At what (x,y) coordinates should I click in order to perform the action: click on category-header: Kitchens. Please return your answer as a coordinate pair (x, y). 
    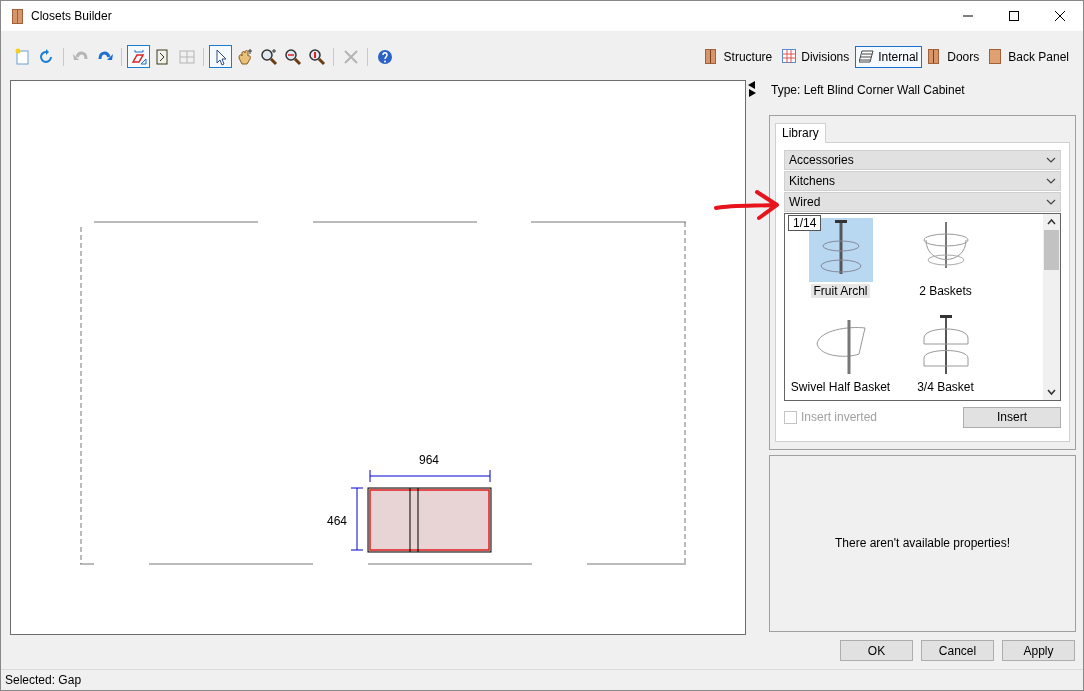
    Looking at the image, I should click on (922, 180).